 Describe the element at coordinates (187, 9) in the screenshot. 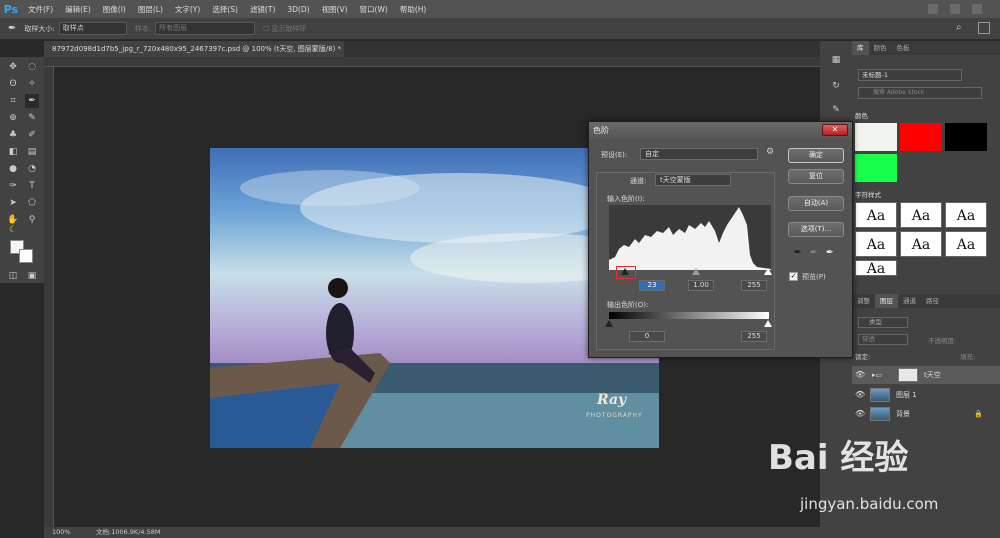

I see `menu-type: 文字(Y)` at that location.